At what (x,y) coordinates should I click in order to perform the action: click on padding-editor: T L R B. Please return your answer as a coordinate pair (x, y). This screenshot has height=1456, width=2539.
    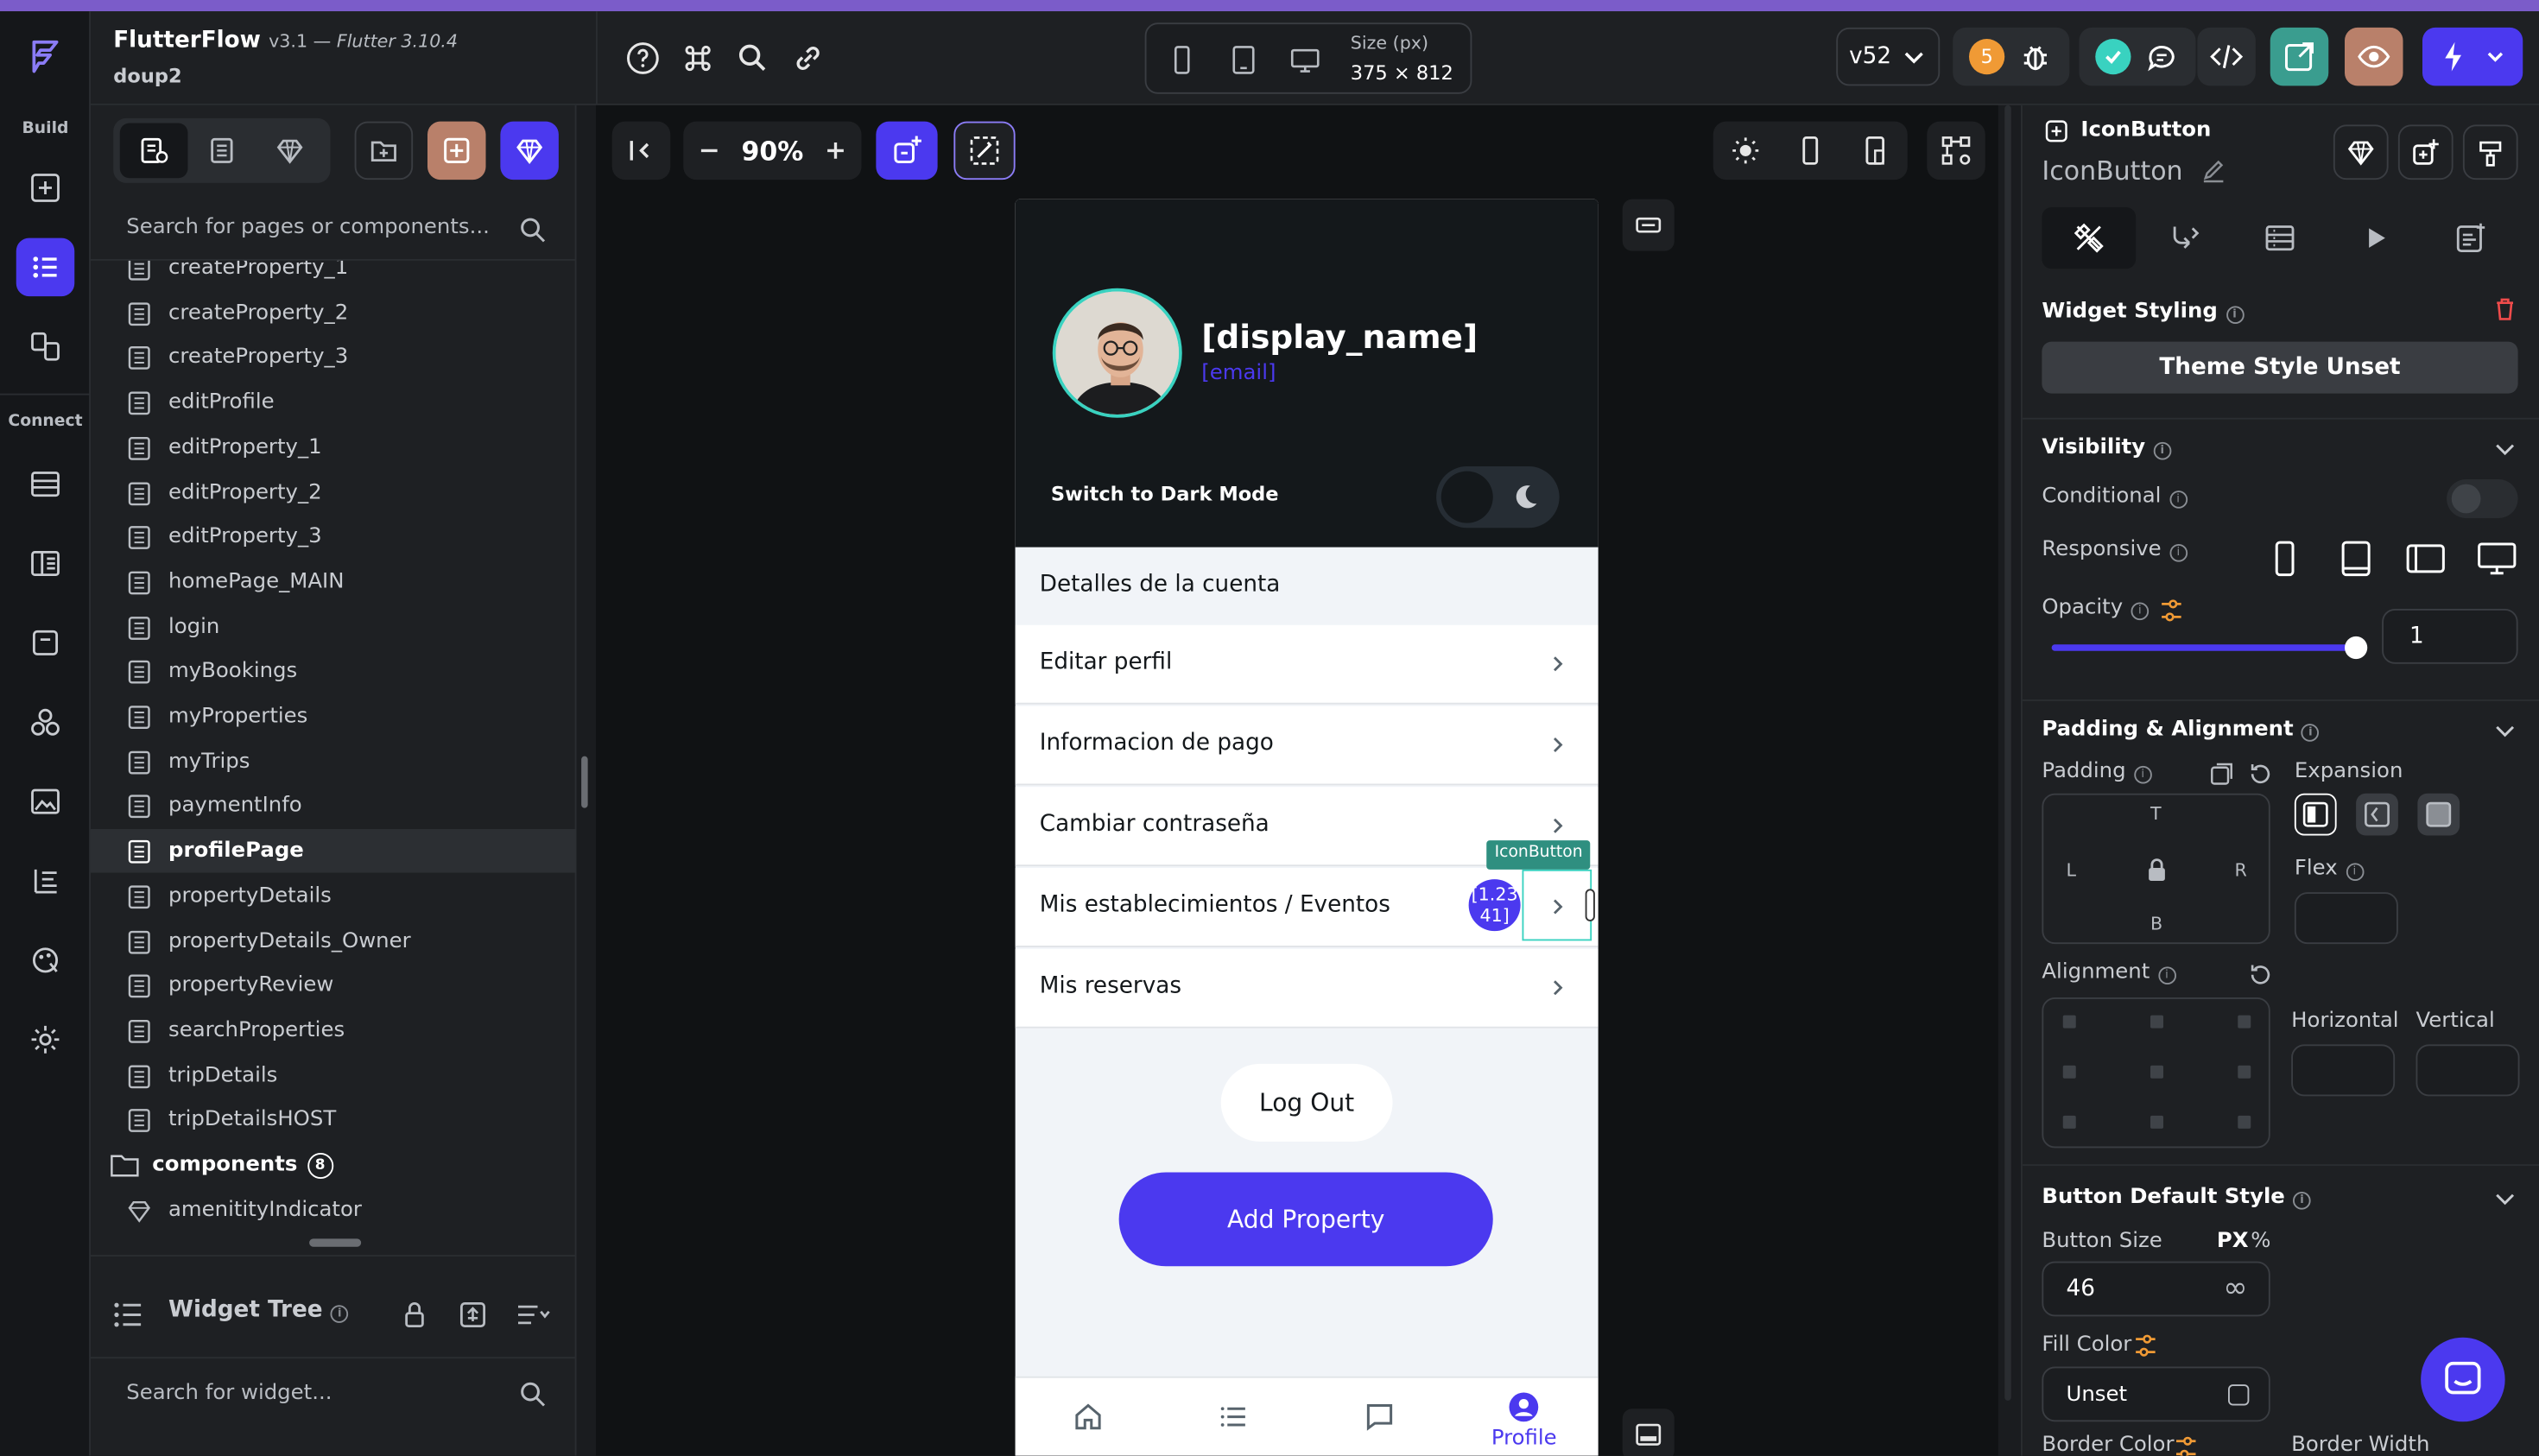
    Looking at the image, I should click on (2156, 869).